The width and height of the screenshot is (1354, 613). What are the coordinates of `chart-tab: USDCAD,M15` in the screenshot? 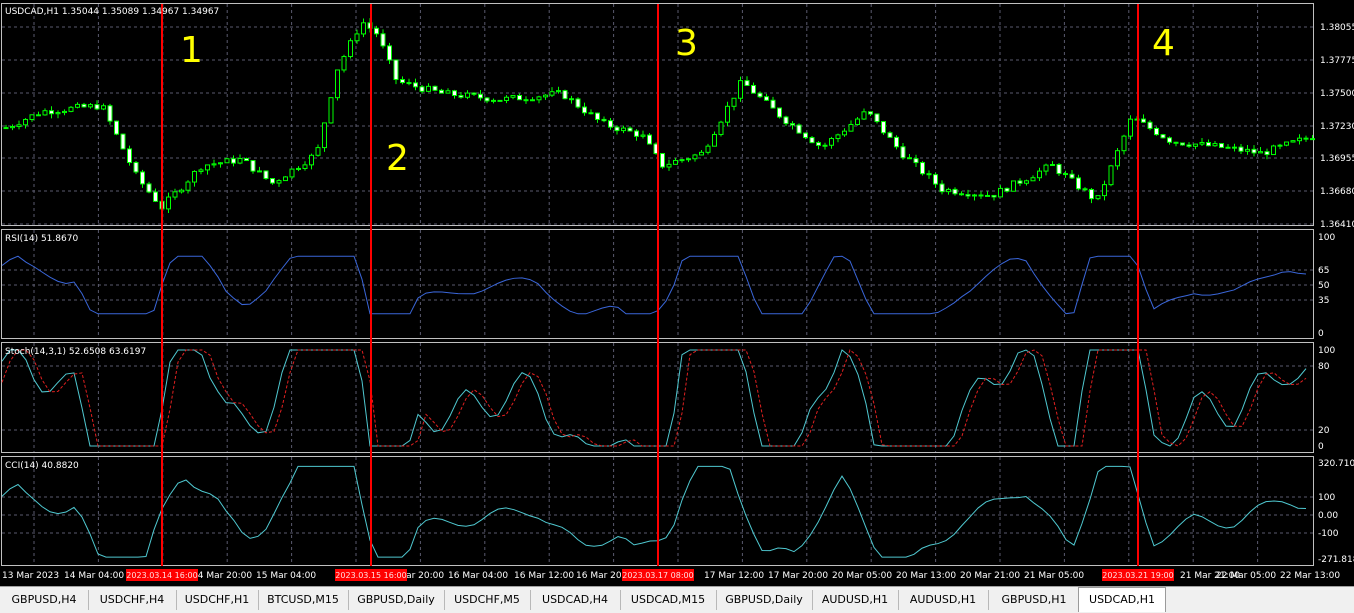 It's located at (668, 600).